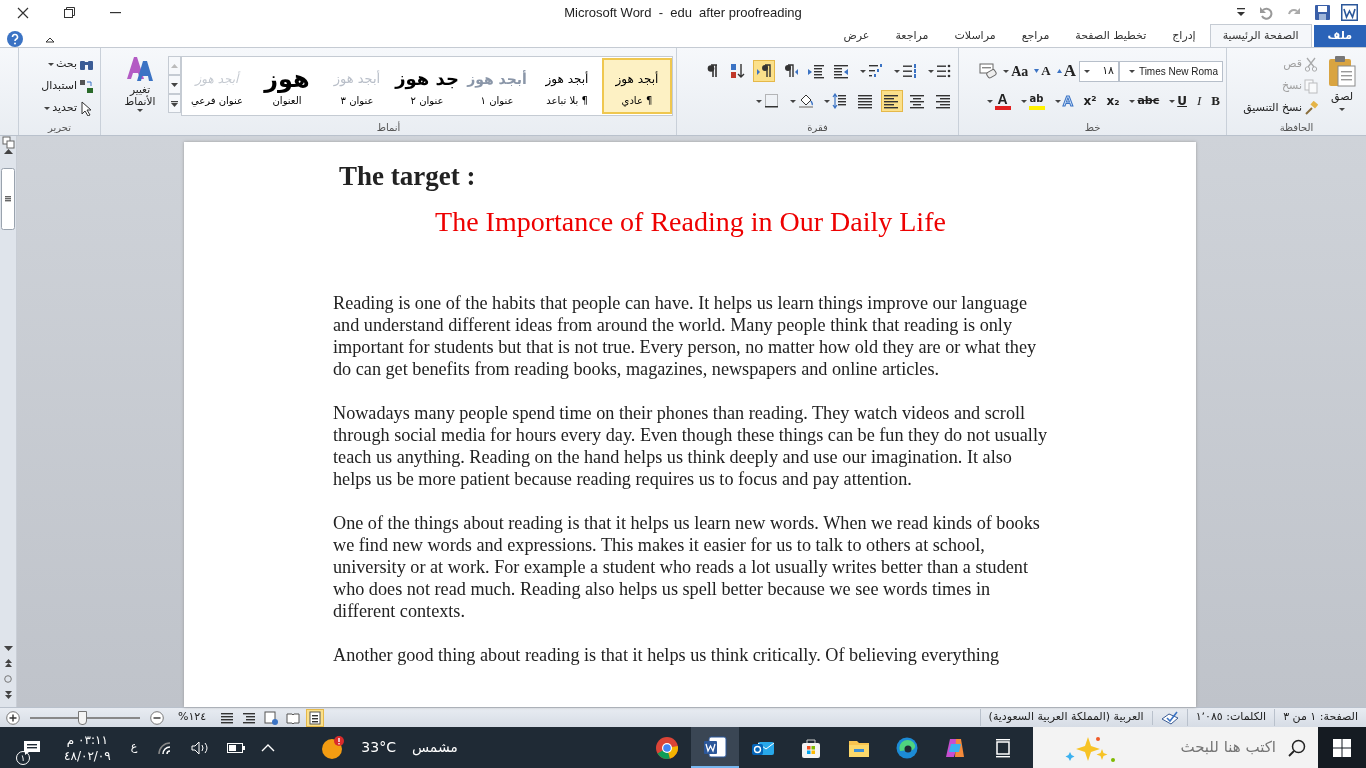  What do you see at coordinates (1339, 36) in the screenshot?
I see `file-tab: ملف` at bounding box center [1339, 36].